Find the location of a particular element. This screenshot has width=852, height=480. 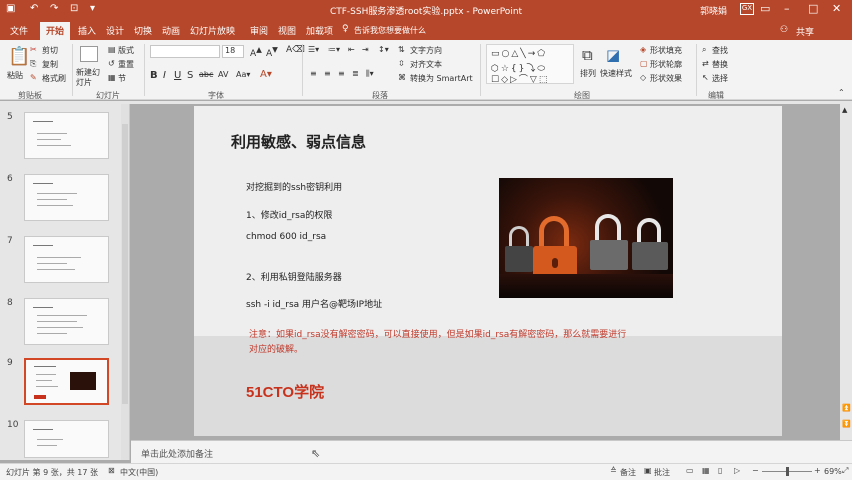

shape-outline-icon: ▢ is located at coordinates (644, 63).